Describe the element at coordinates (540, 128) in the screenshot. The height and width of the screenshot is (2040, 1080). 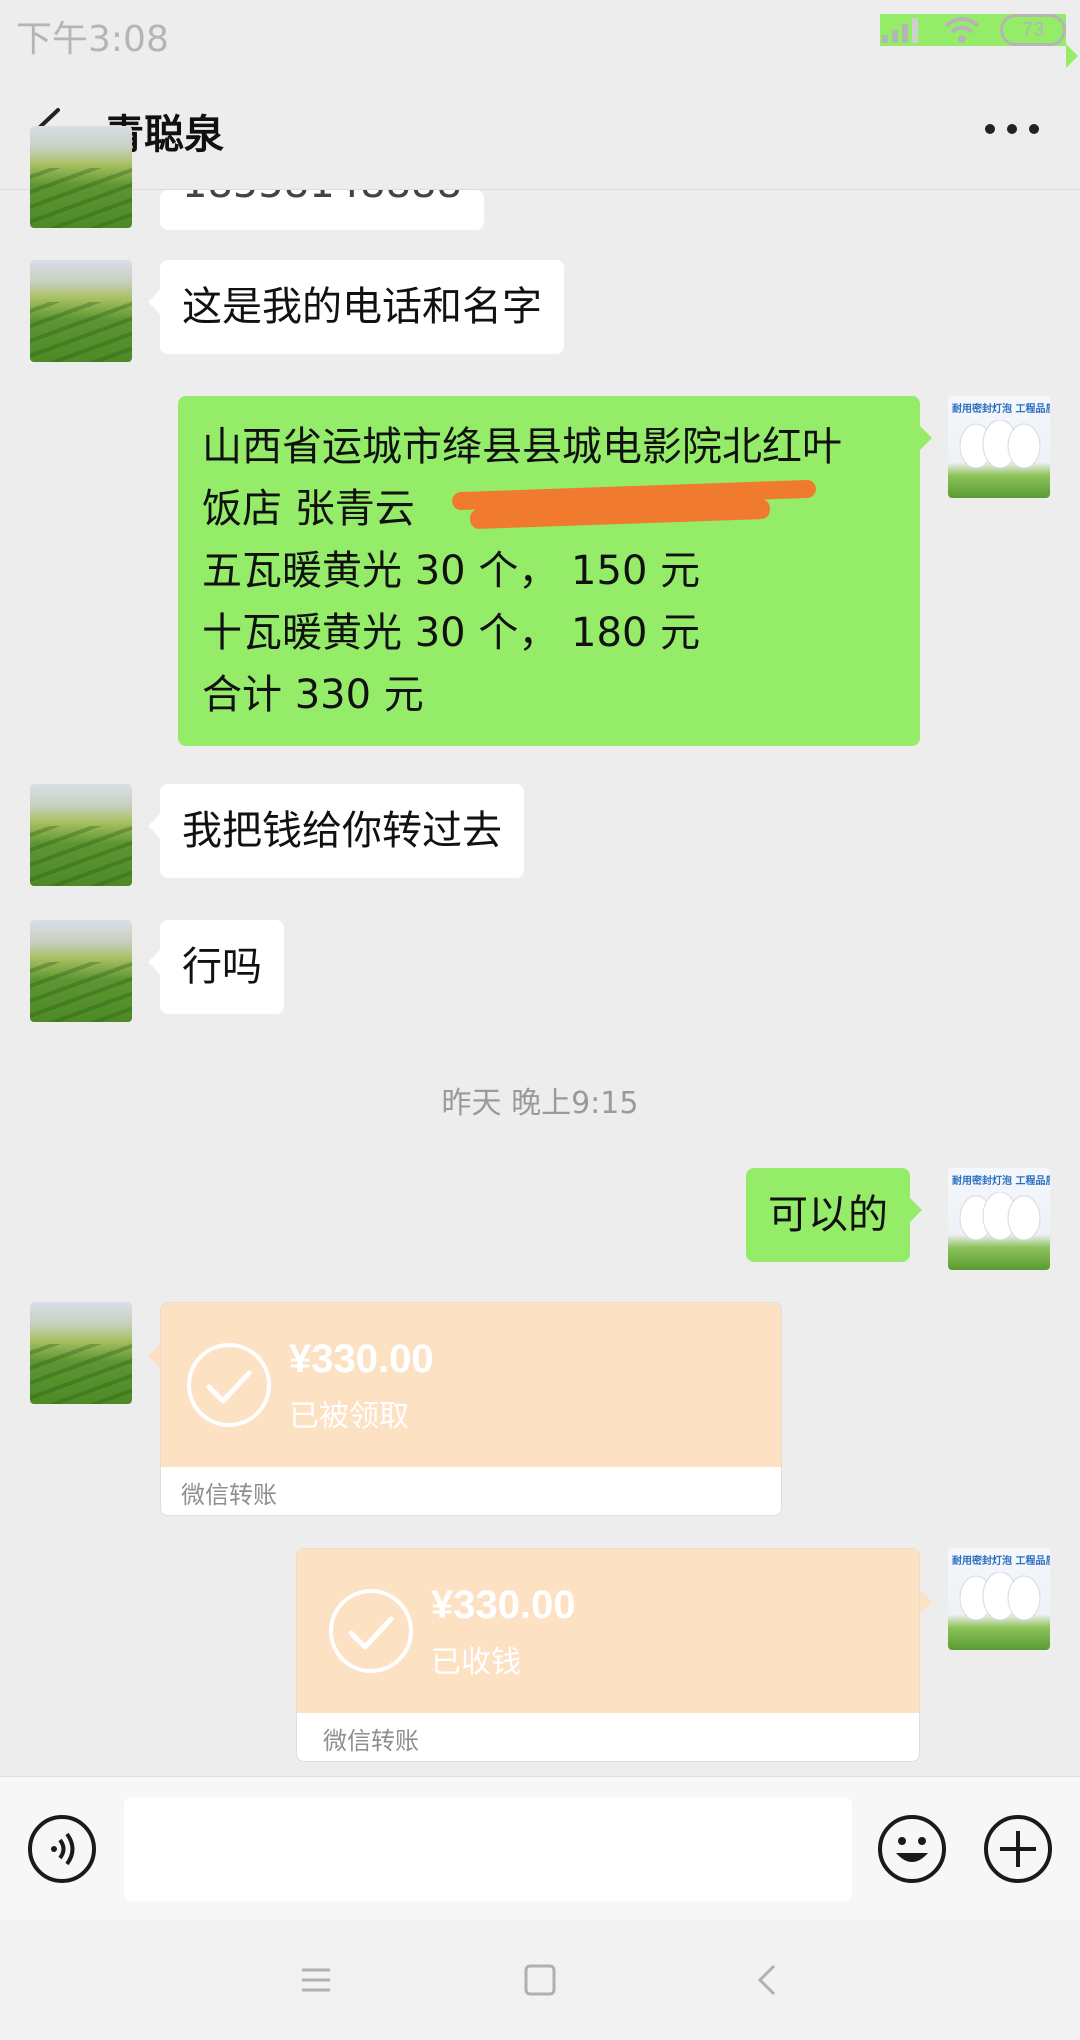
I see `chat-header: 青聪泉` at that location.